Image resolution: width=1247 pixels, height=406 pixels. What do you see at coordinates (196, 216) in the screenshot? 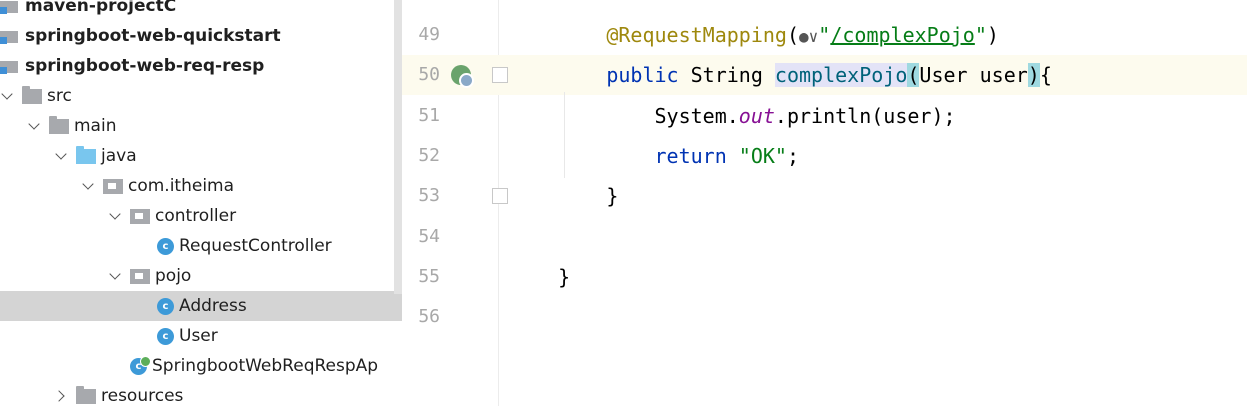
I see `tree-item-label: controller` at bounding box center [196, 216].